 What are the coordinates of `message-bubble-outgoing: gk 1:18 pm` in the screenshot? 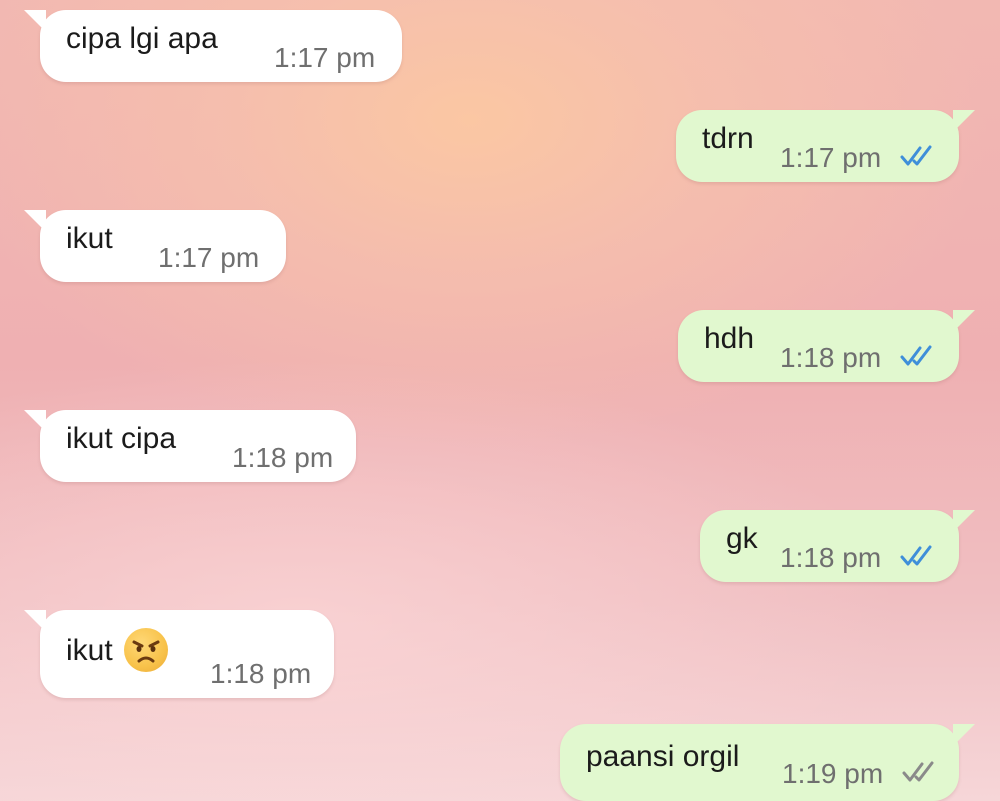 It's located at (837, 546).